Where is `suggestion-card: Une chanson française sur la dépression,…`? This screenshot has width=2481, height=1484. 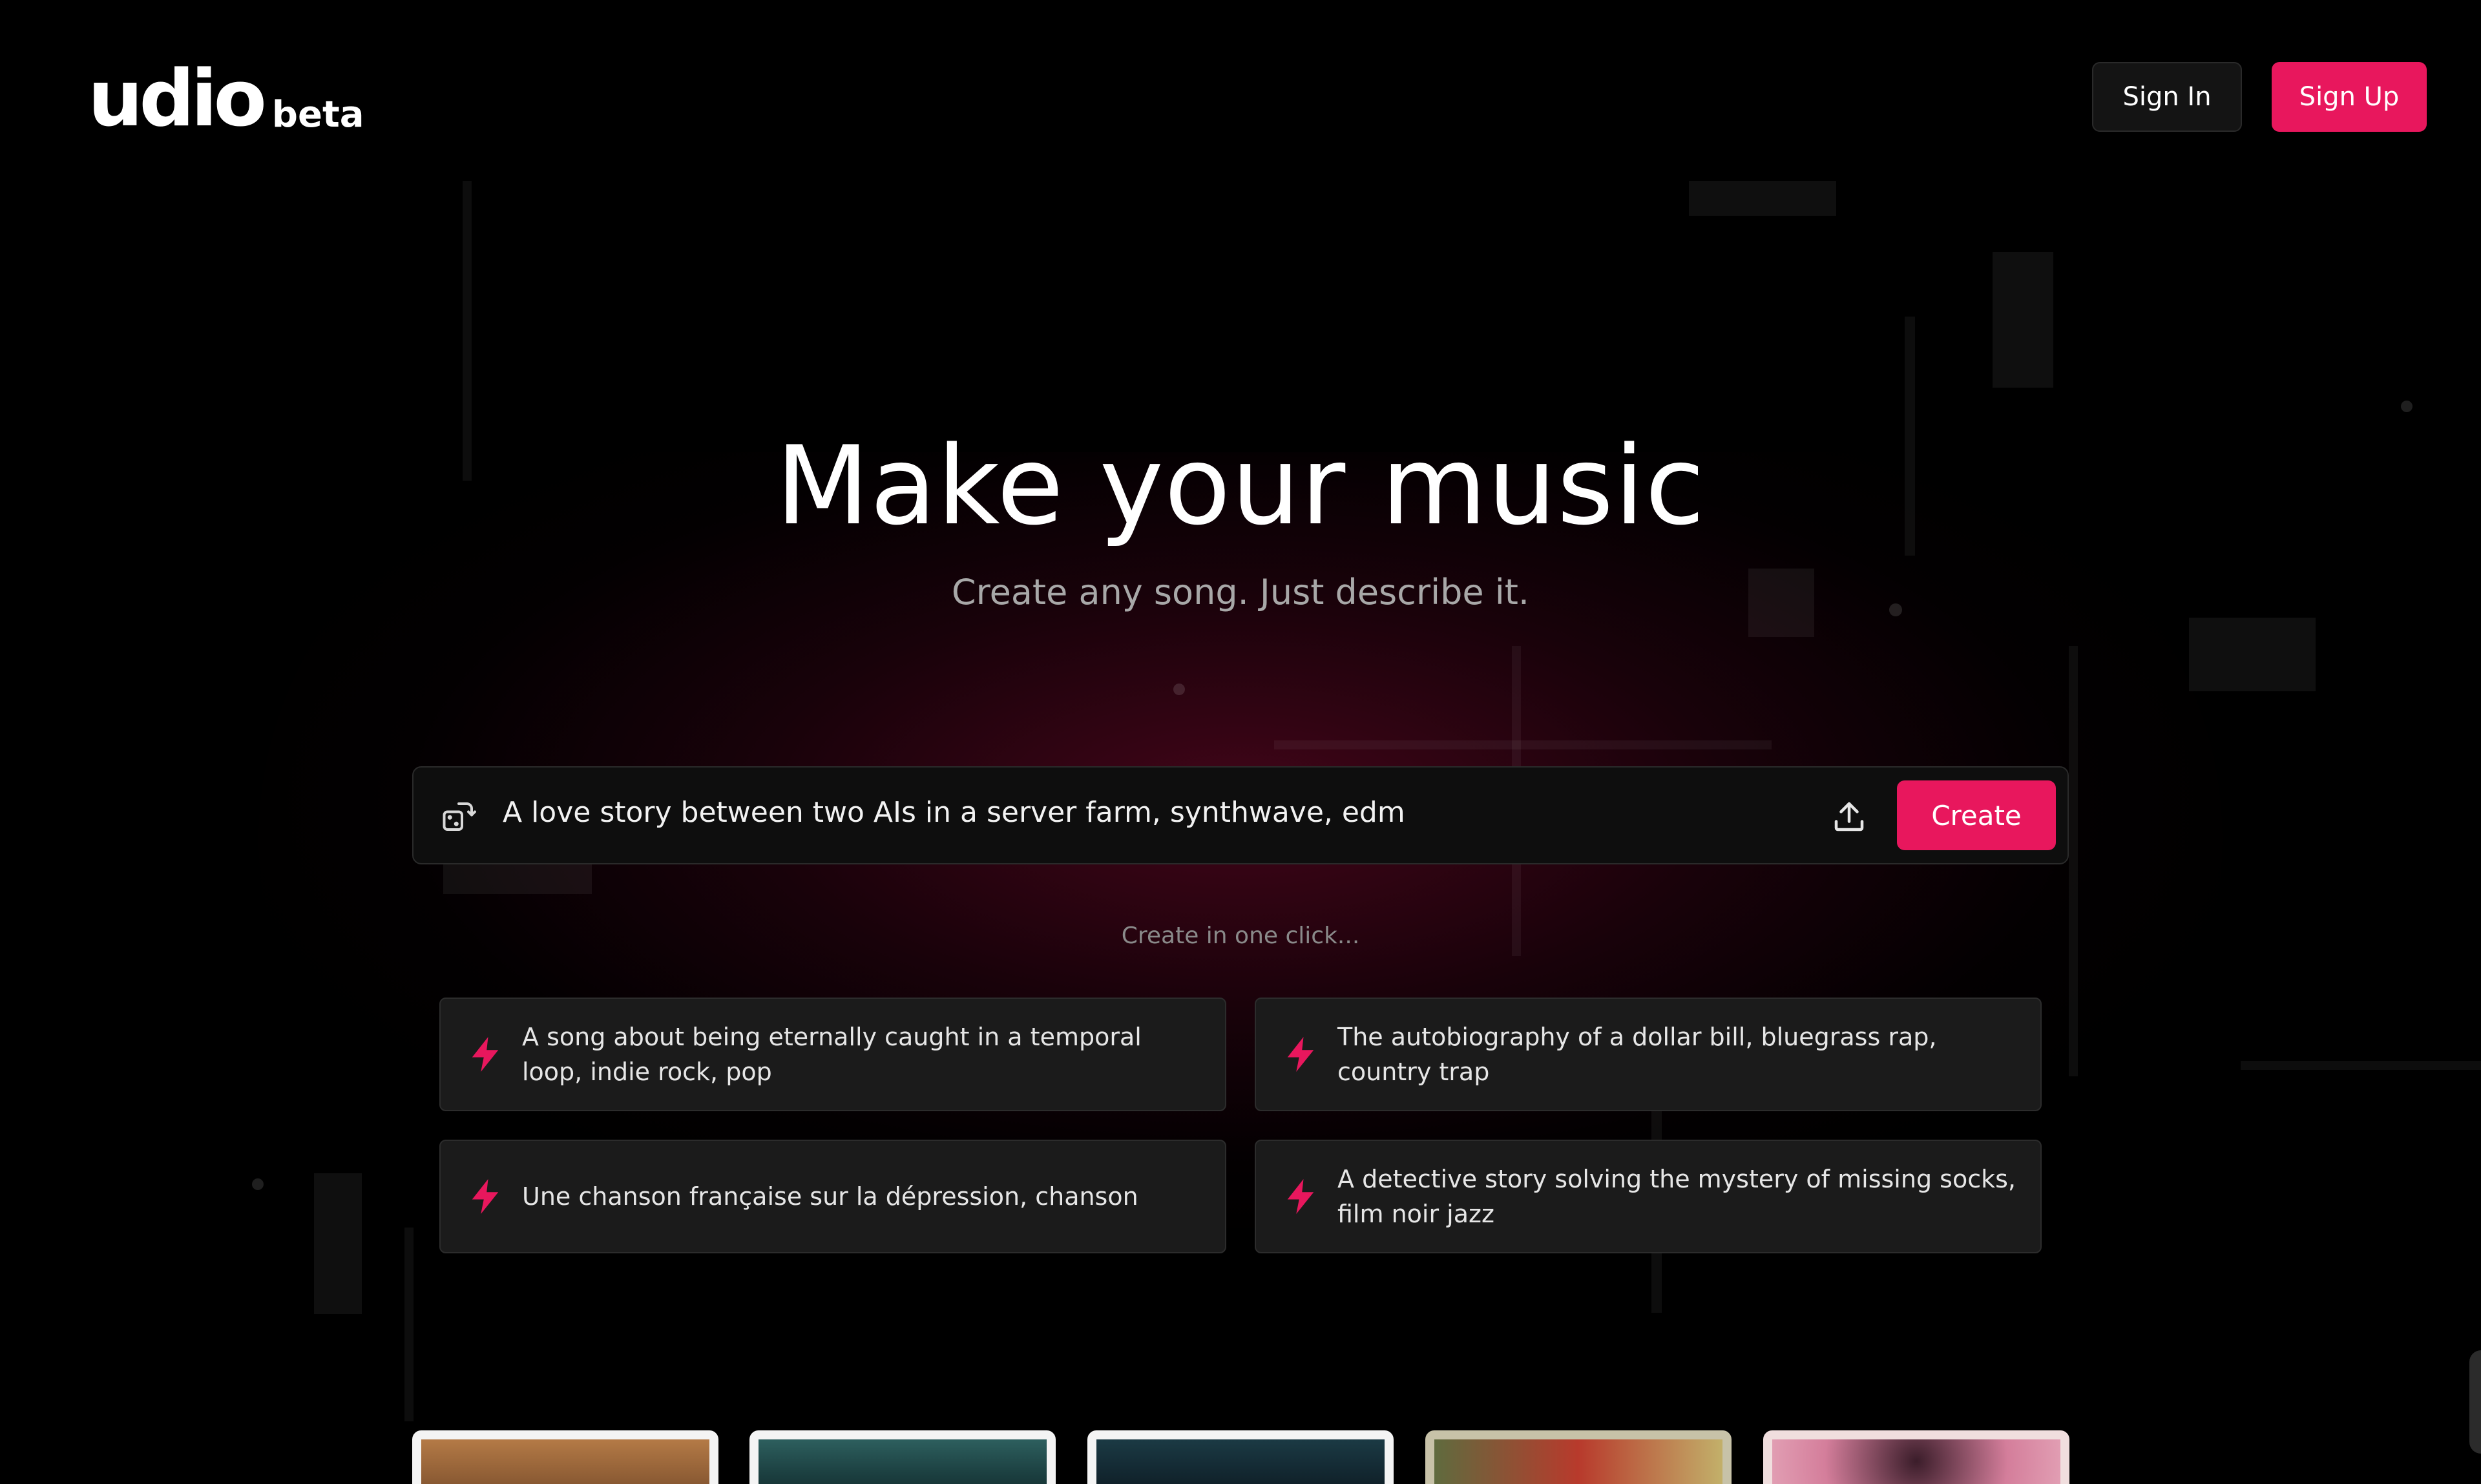
suggestion-card: Une chanson française sur la dépression,… is located at coordinates (832, 1196).